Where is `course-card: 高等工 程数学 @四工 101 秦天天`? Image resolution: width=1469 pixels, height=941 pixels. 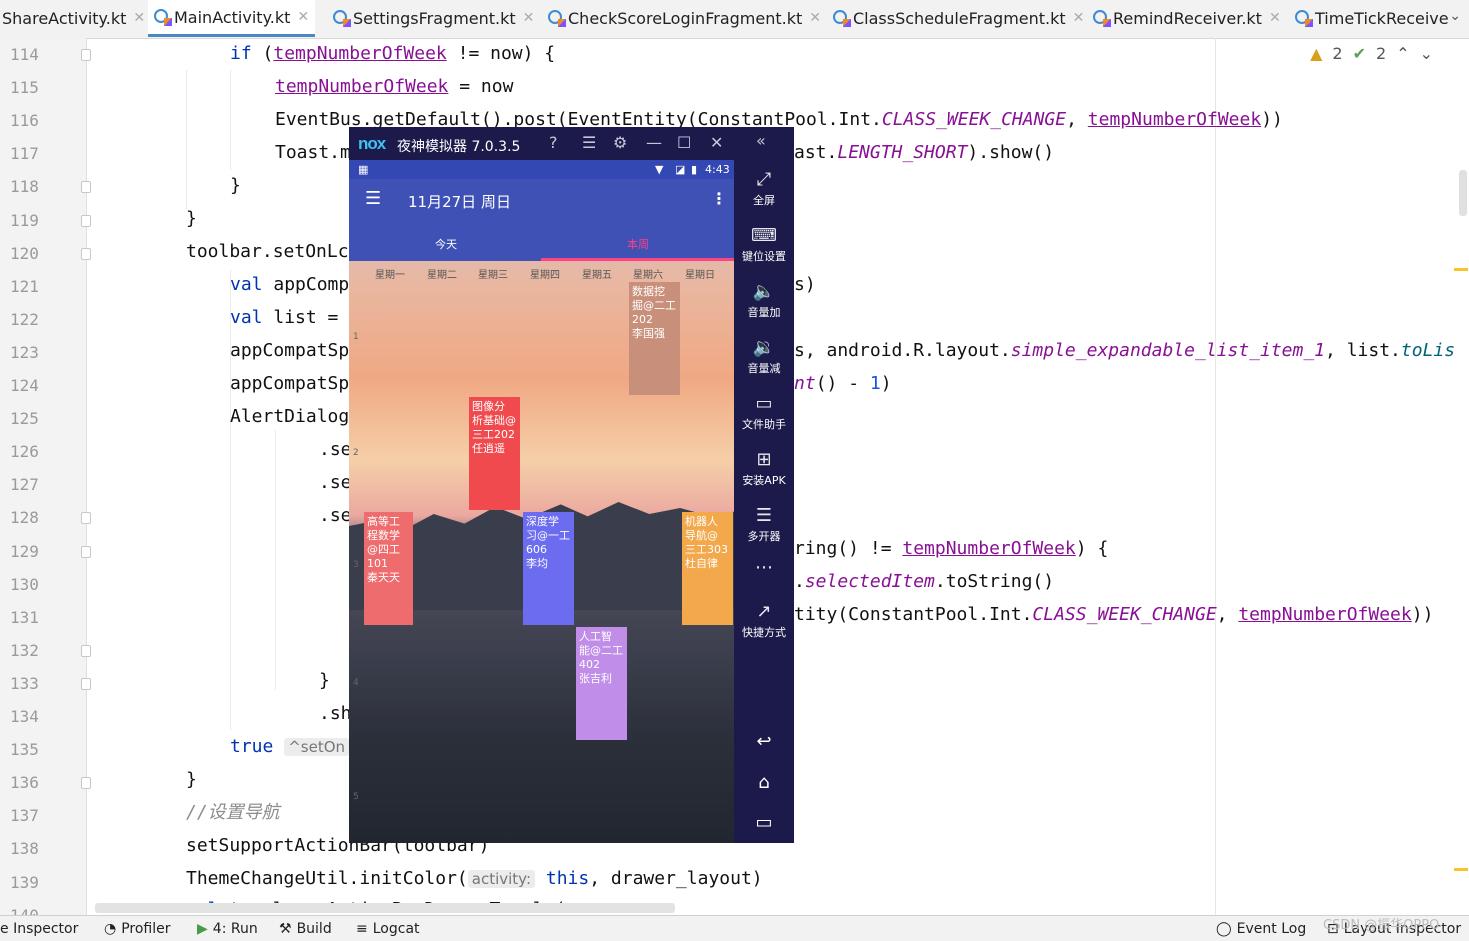 course-card: 高等工 程数学 @四工 101 秦天天 is located at coordinates (388, 568).